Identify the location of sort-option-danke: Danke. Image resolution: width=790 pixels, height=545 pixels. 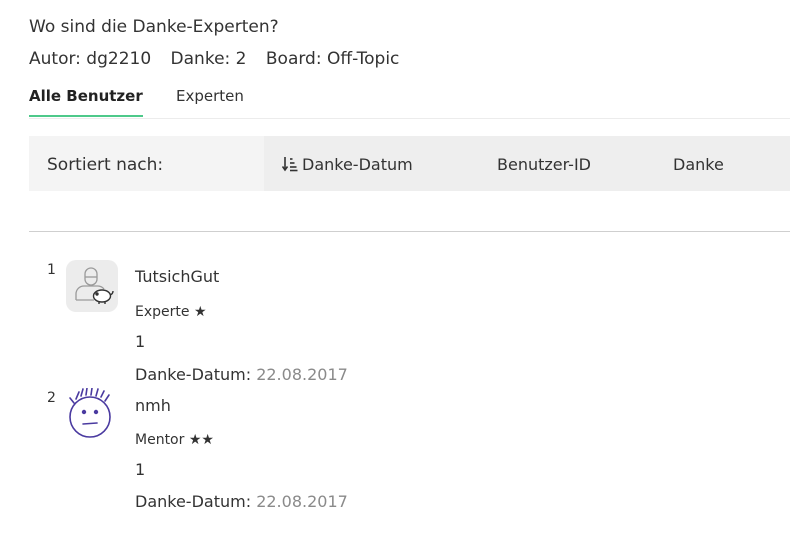
(698, 164).